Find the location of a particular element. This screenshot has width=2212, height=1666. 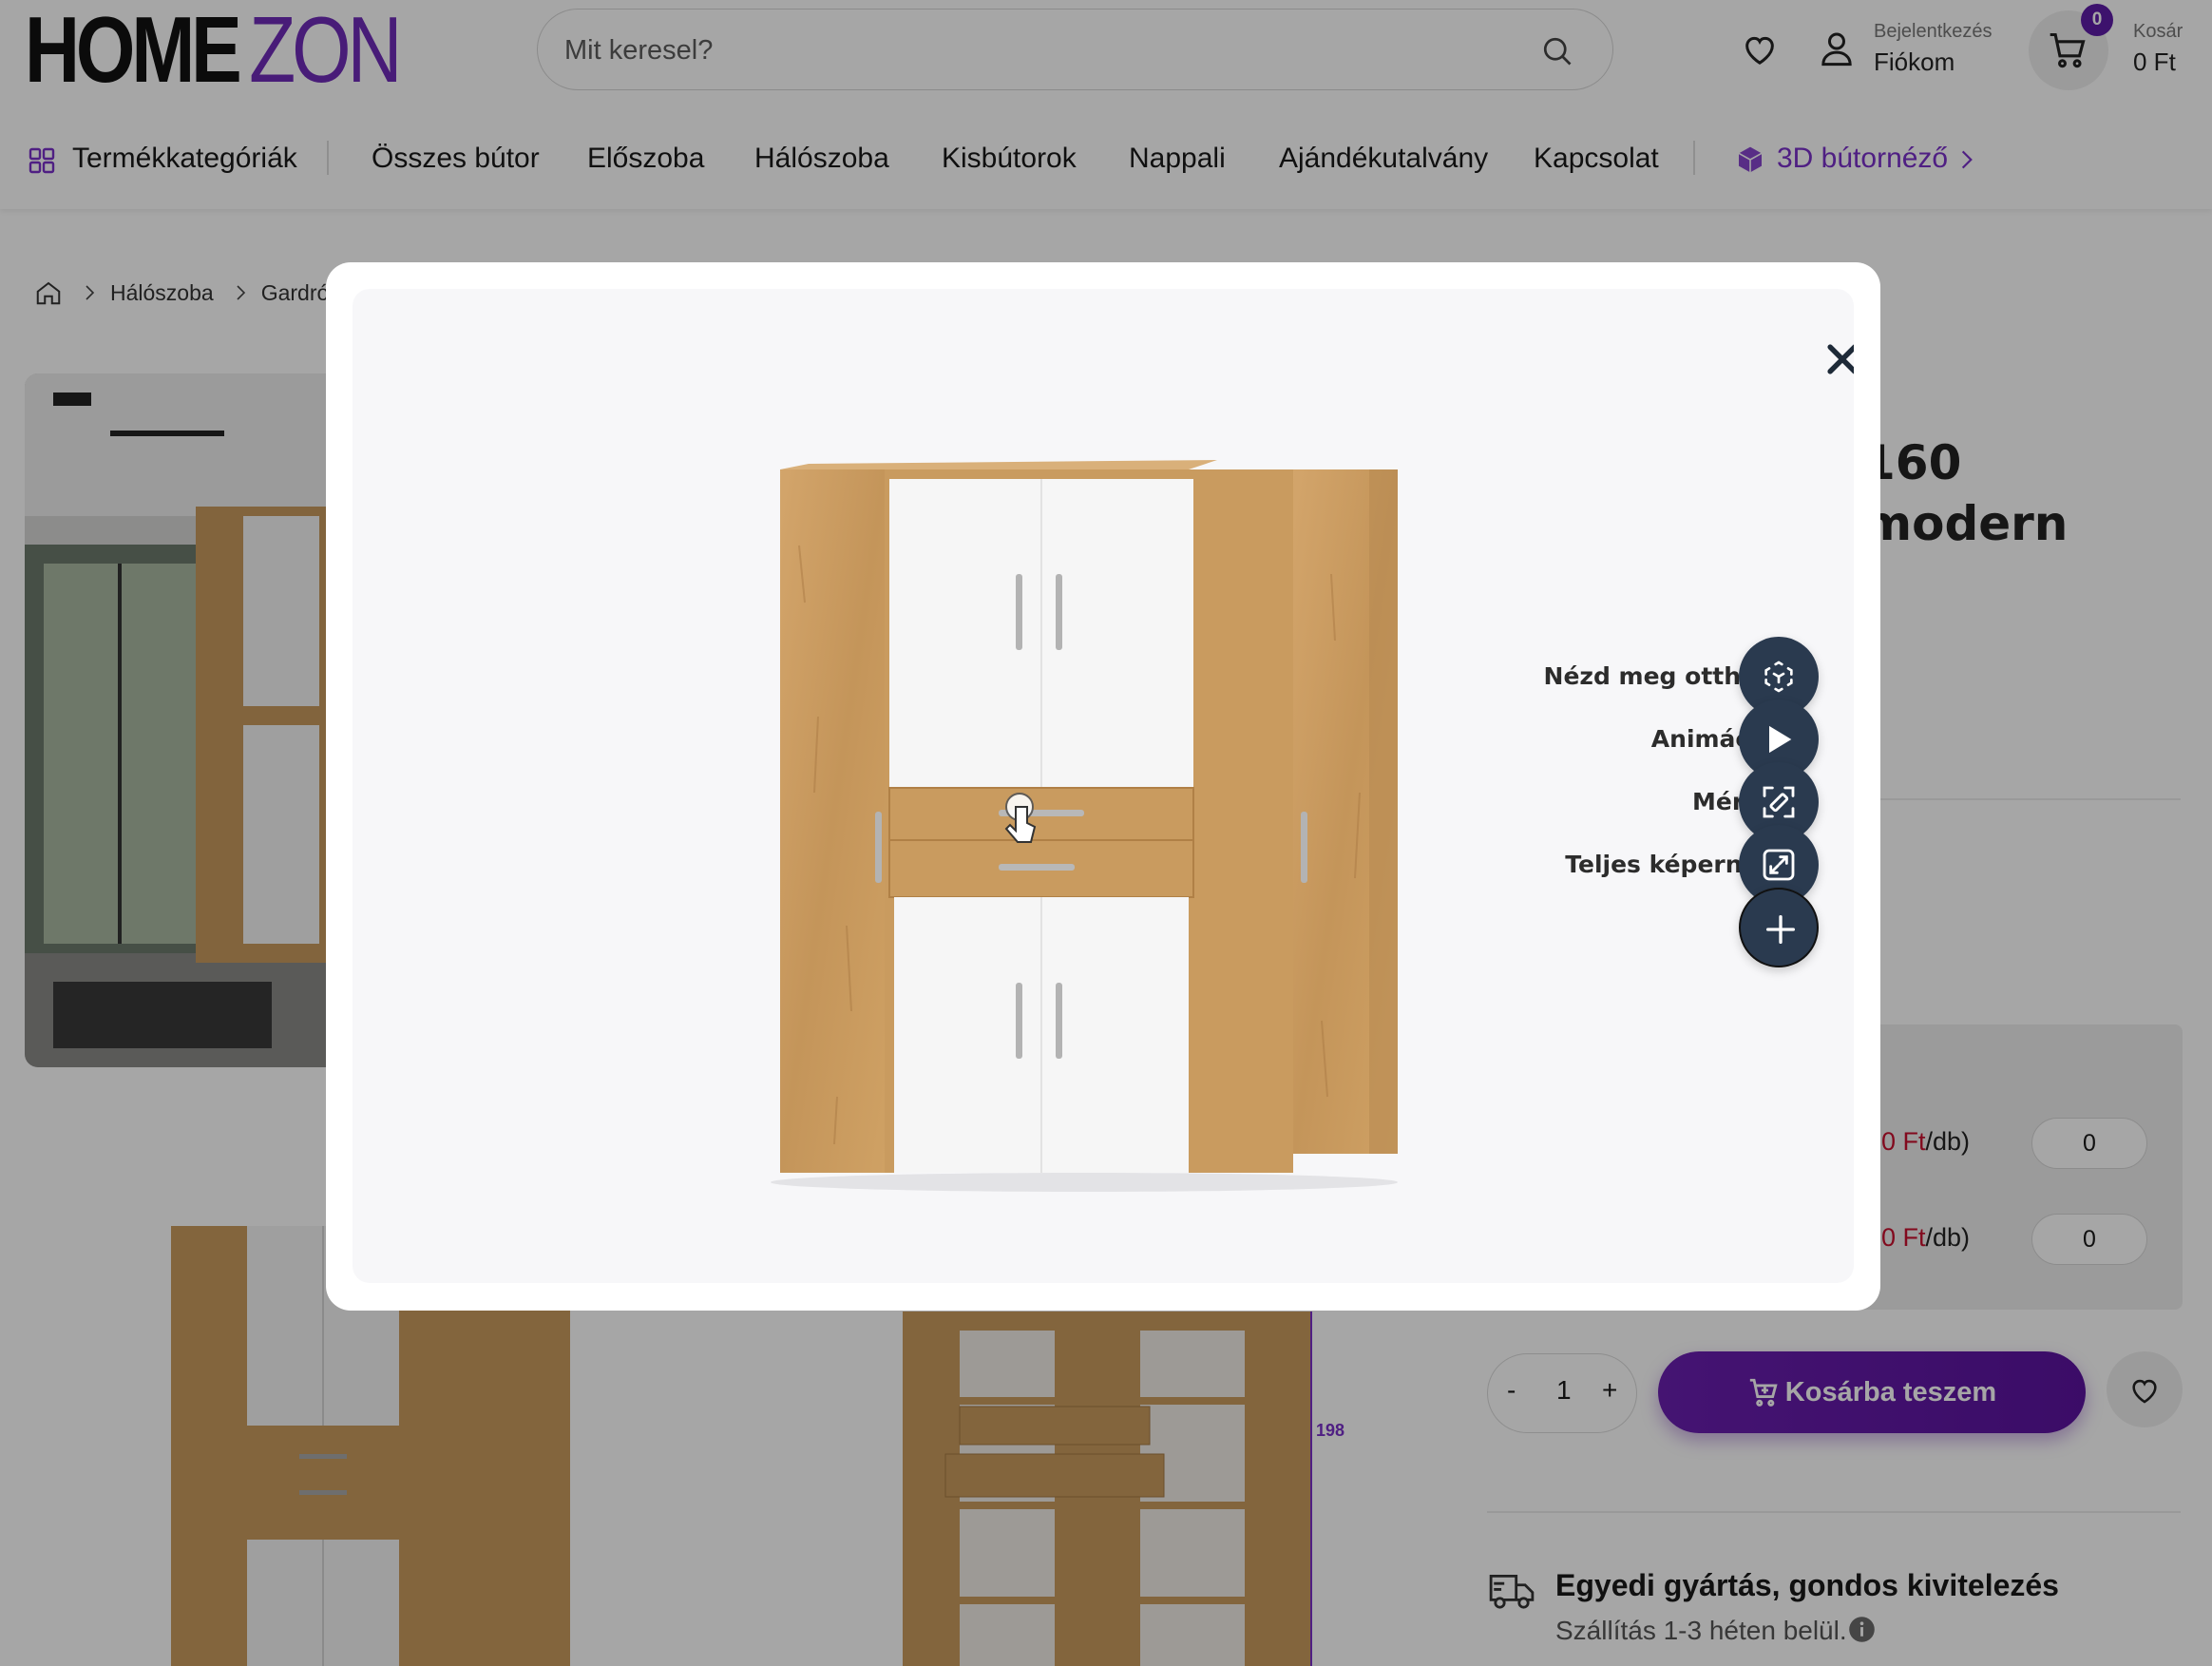

fullscreen-icon is located at coordinates (1779, 865).